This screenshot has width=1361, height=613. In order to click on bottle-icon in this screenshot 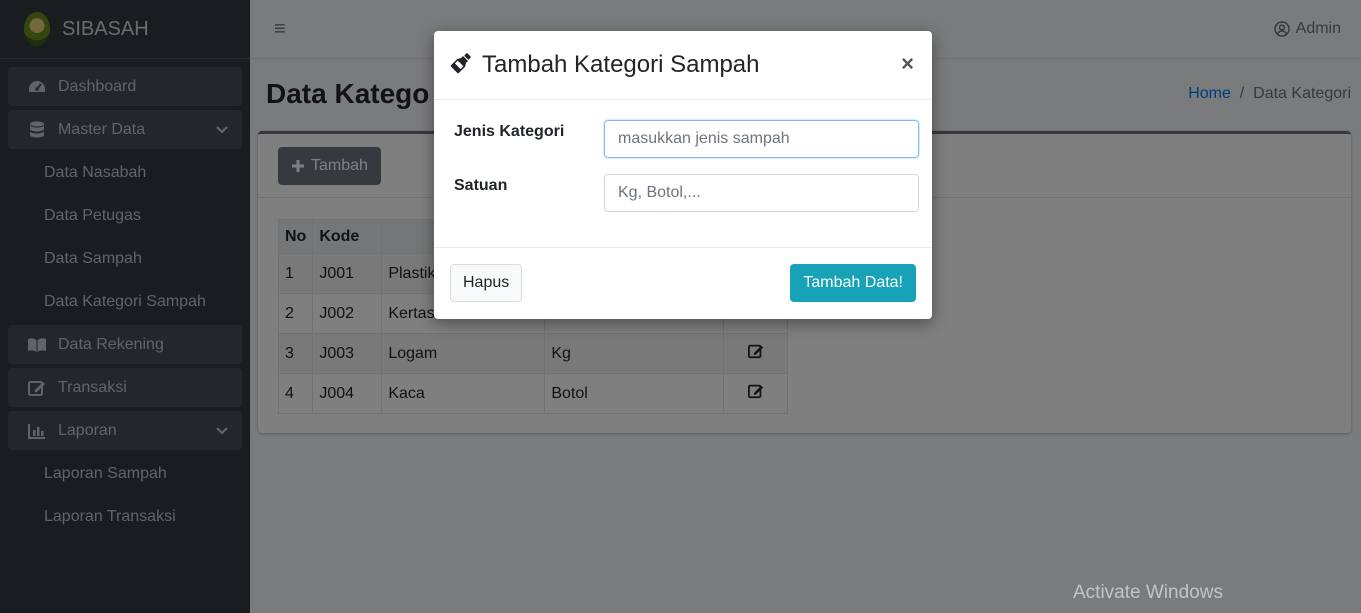, I will do `click(462, 65)`.